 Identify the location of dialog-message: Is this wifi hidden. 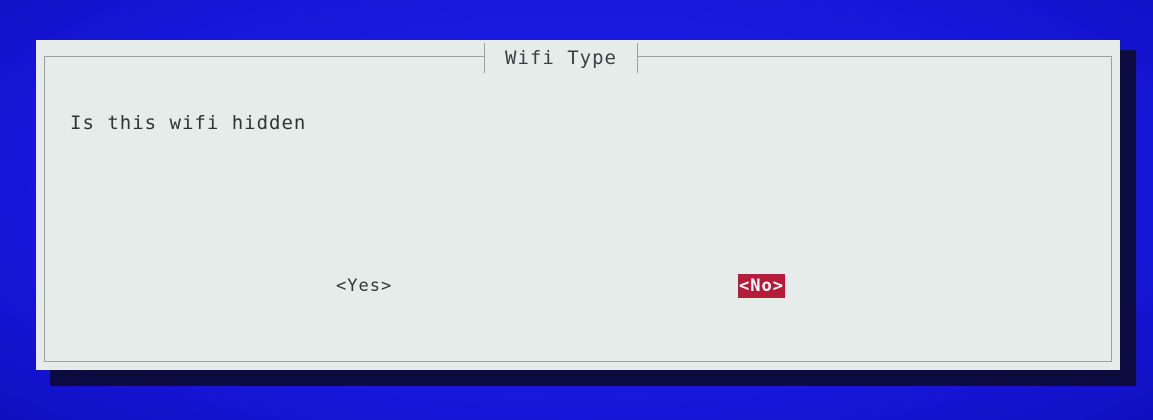
(188, 123).